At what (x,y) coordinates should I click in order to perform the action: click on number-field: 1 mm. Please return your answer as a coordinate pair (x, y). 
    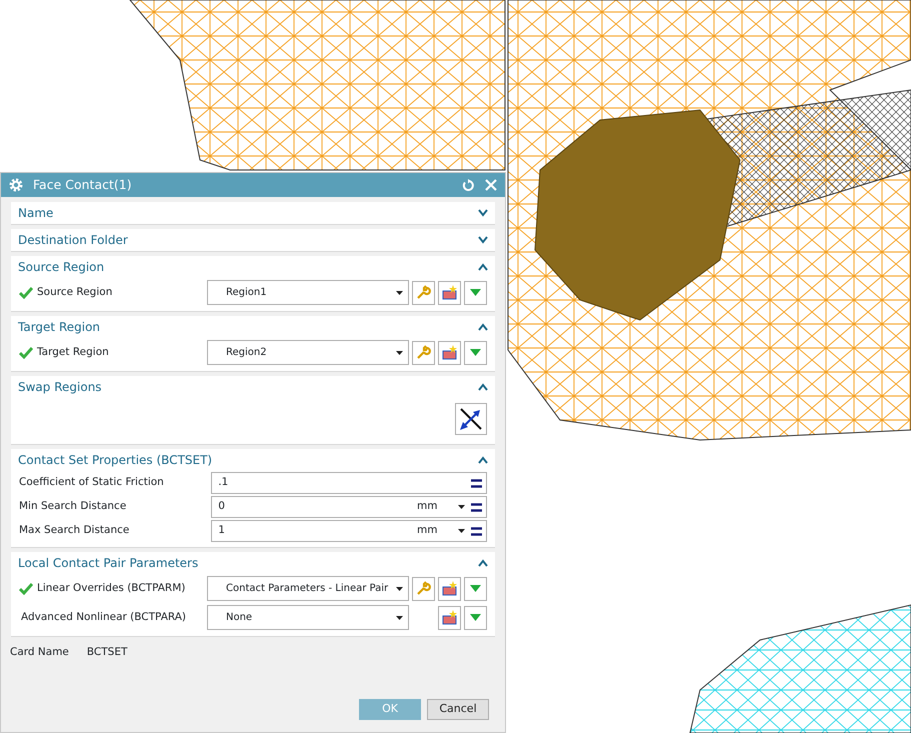
    Looking at the image, I should click on (349, 531).